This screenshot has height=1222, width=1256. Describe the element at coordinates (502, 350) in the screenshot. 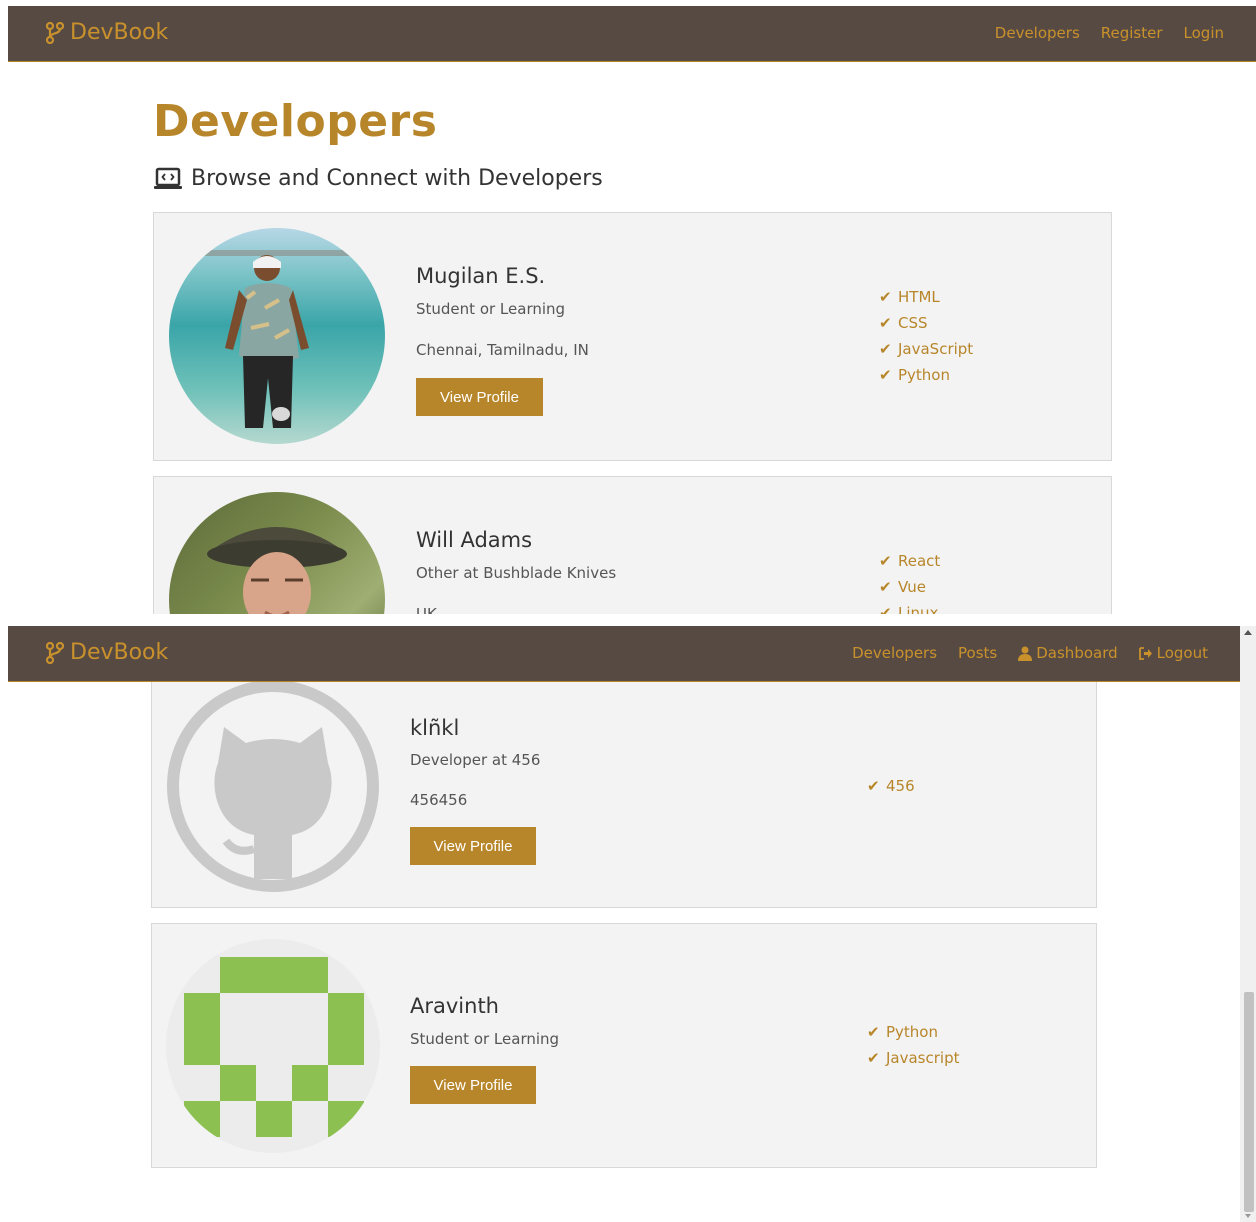

I see `profile-location: Chennai, Tamilnadu, IN` at that location.